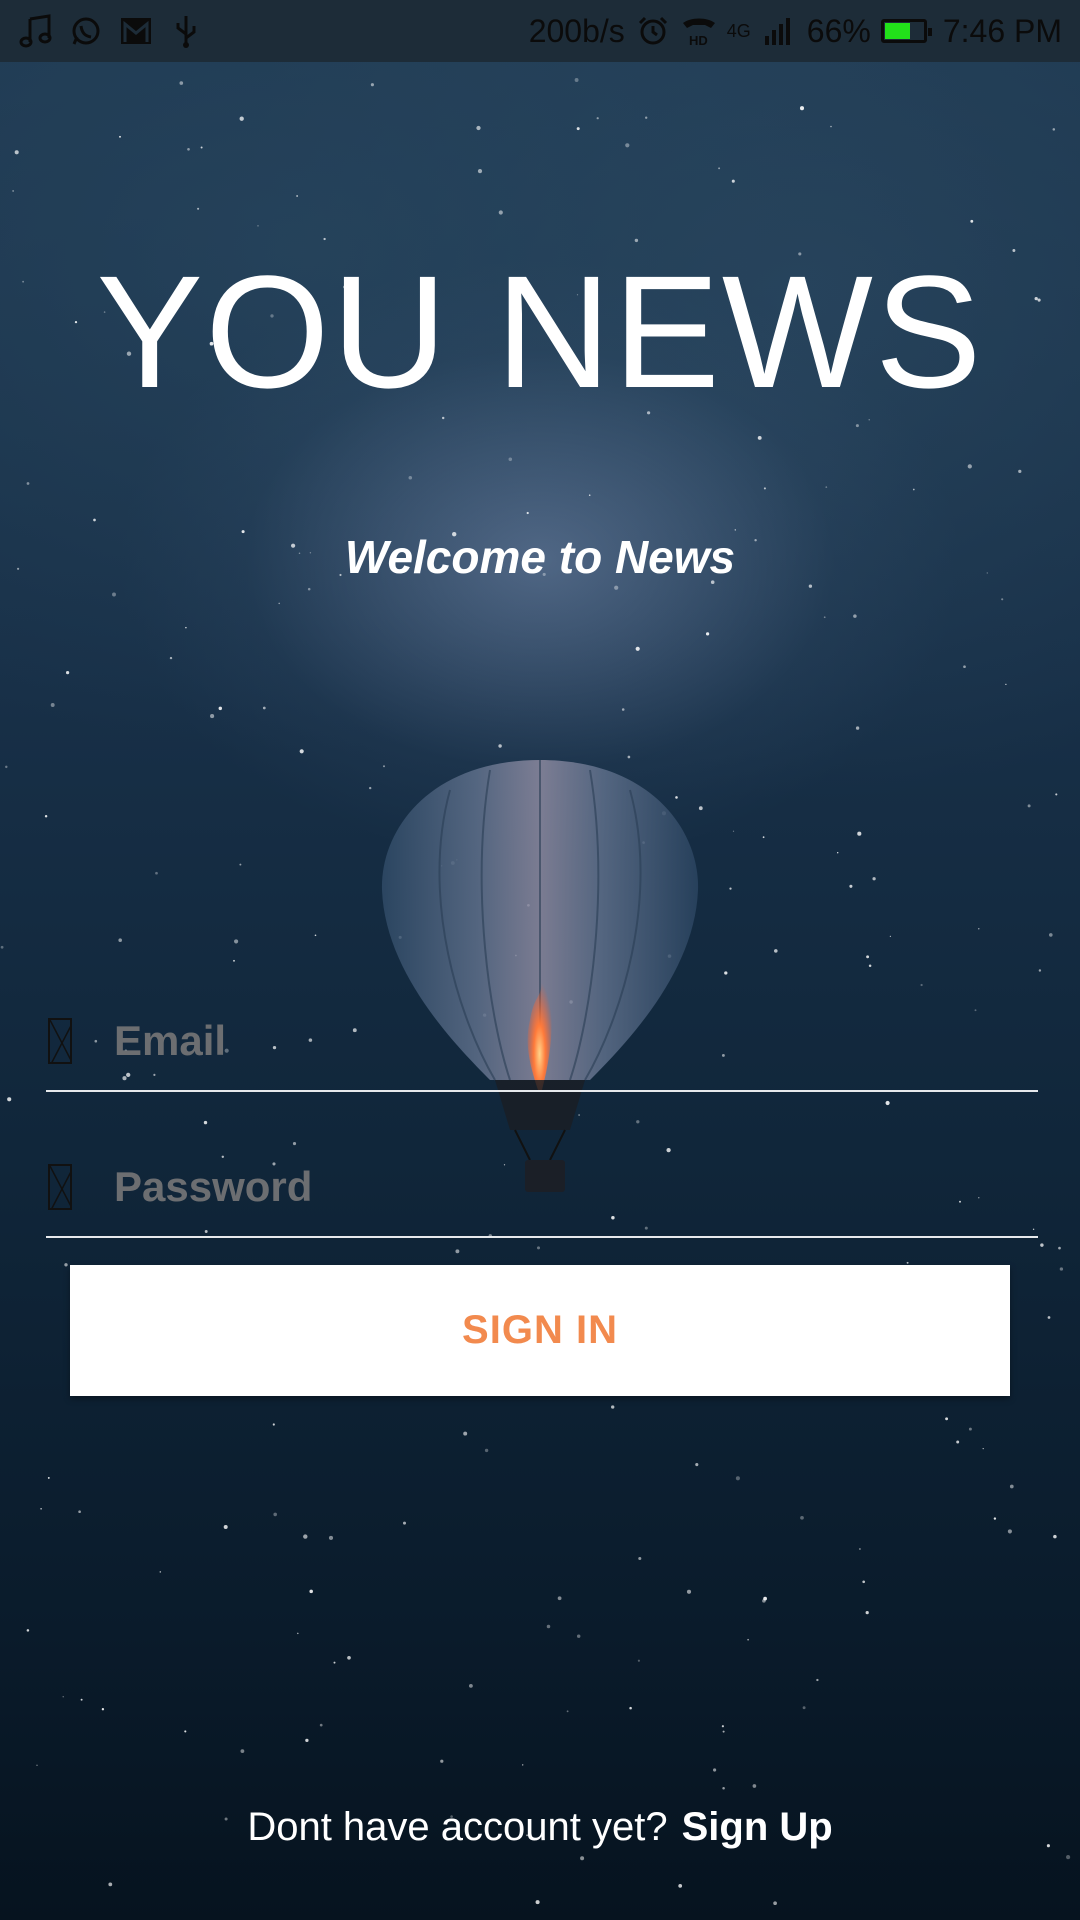 The image size is (1080, 1920). I want to click on status-bar: 200b/s HD 4G 66% 7:46 PM, so click(540, 31).